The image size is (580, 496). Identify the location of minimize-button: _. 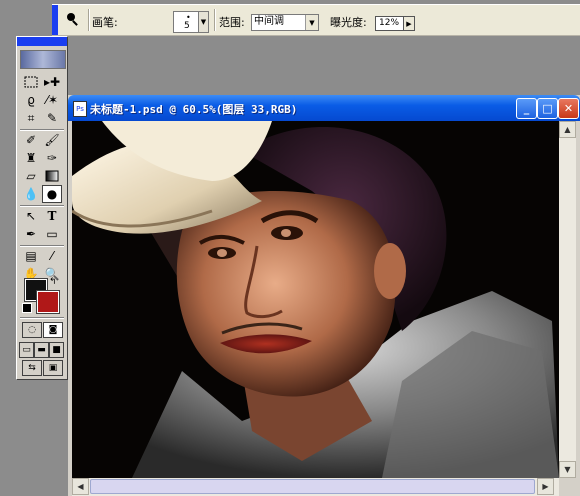
(526, 108).